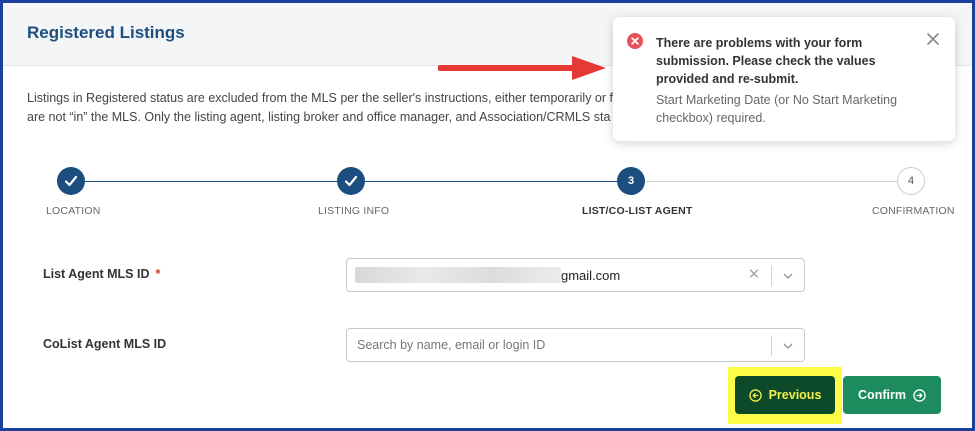 This screenshot has height=431, width=975. I want to click on required-asterisk: *, so click(158, 274).